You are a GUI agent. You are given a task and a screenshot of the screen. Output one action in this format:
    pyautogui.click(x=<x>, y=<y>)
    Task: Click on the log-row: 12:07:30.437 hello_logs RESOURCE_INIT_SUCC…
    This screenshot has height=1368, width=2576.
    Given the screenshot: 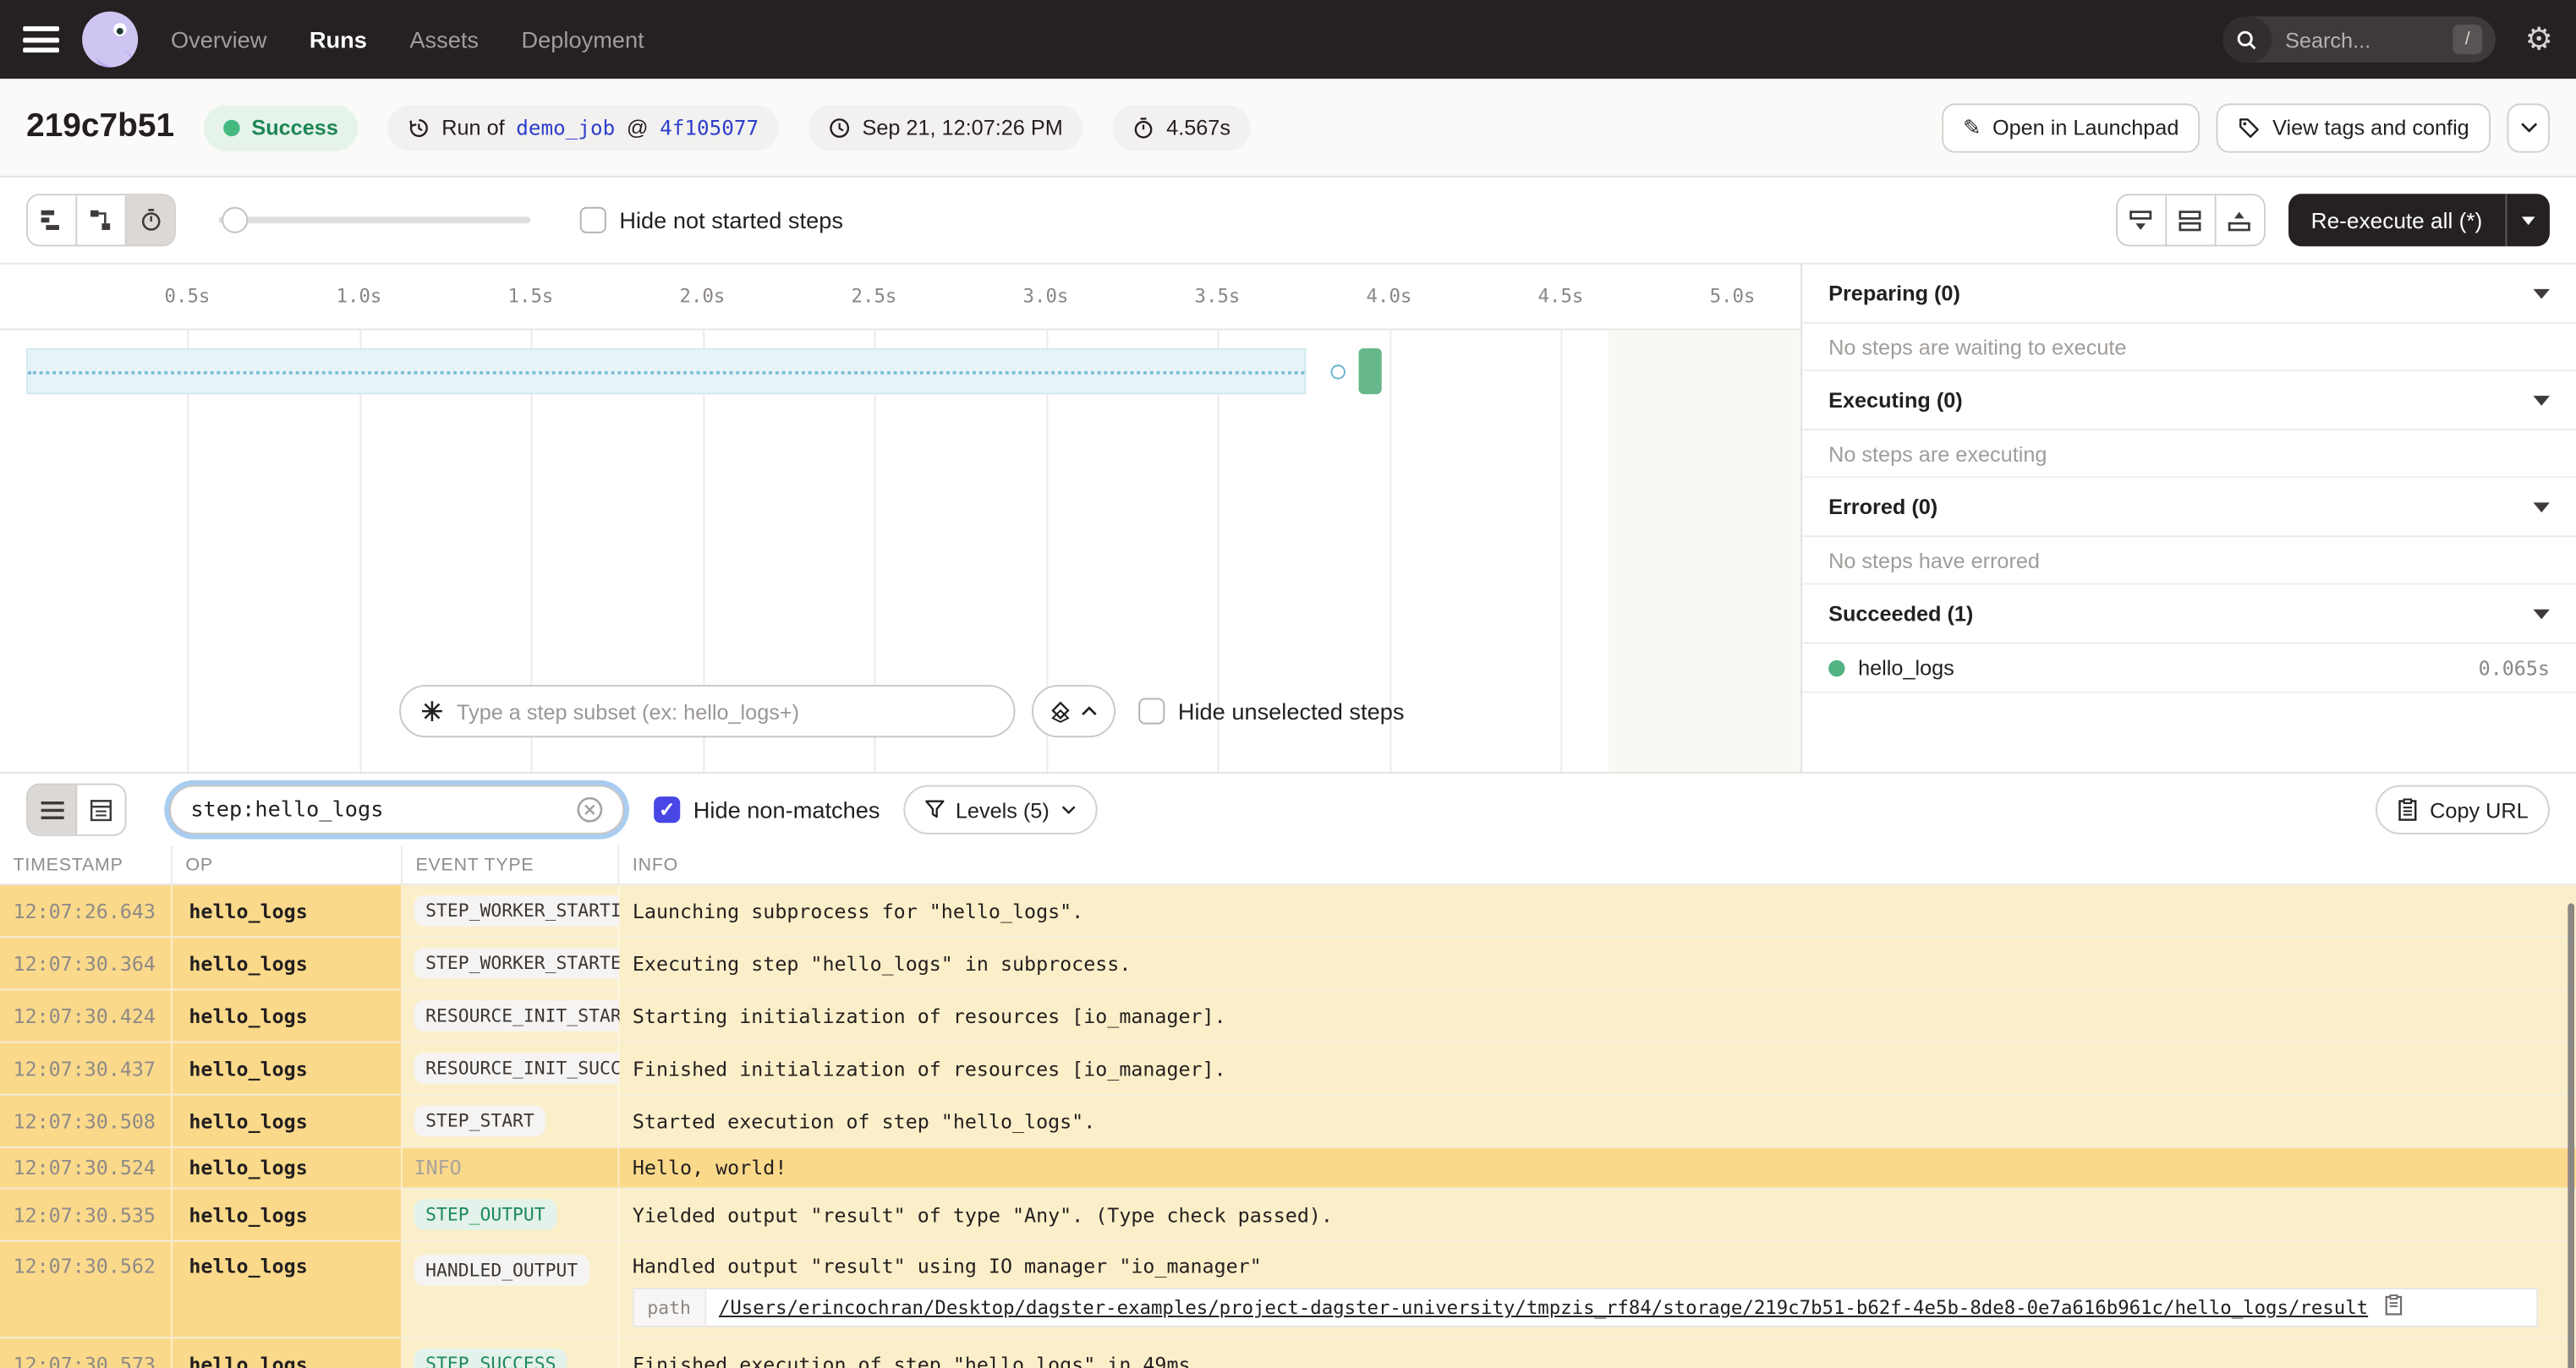 What is the action you would take?
    pyautogui.click(x=1288, y=1069)
    